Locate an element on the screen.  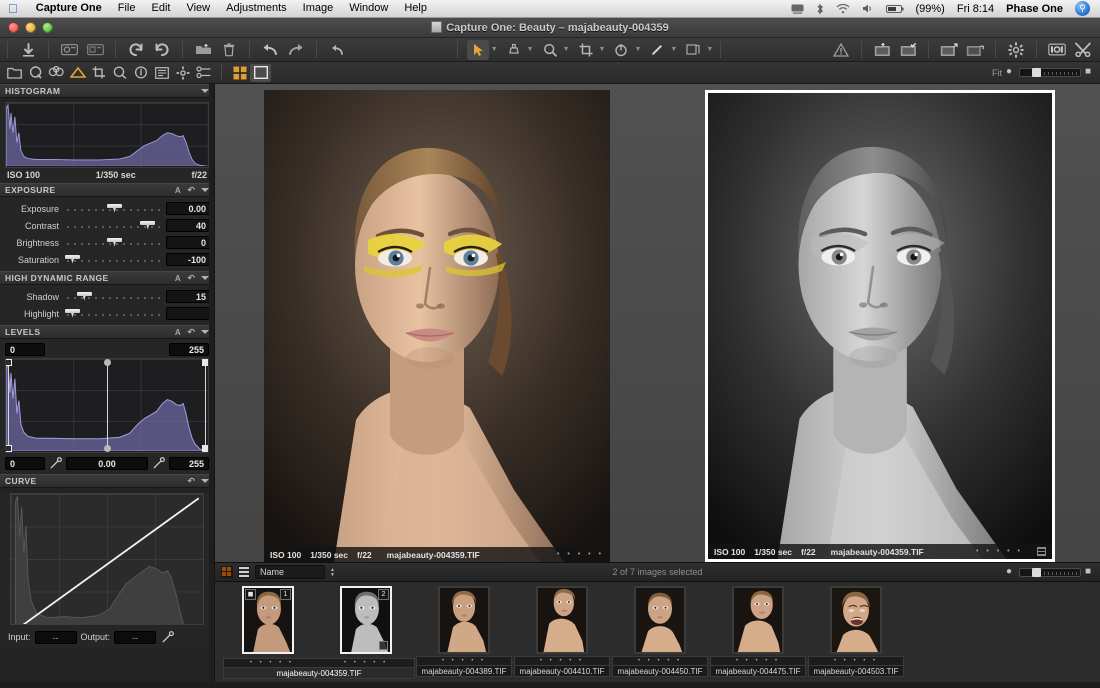
hdr-section-header: HIGH DYNAMIC RANGE A ↷ is located at coordinates (107, 278).